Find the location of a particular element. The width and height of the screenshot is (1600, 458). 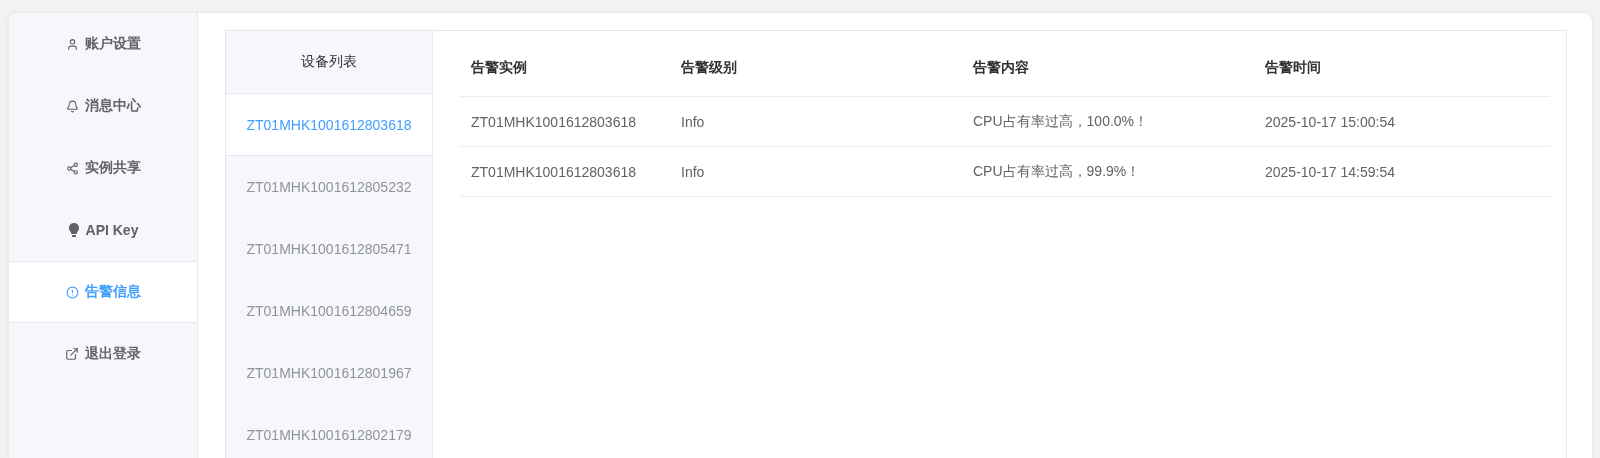

table-cell-text: 2025-10-17 14:59:54 is located at coordinates (1330, 171).